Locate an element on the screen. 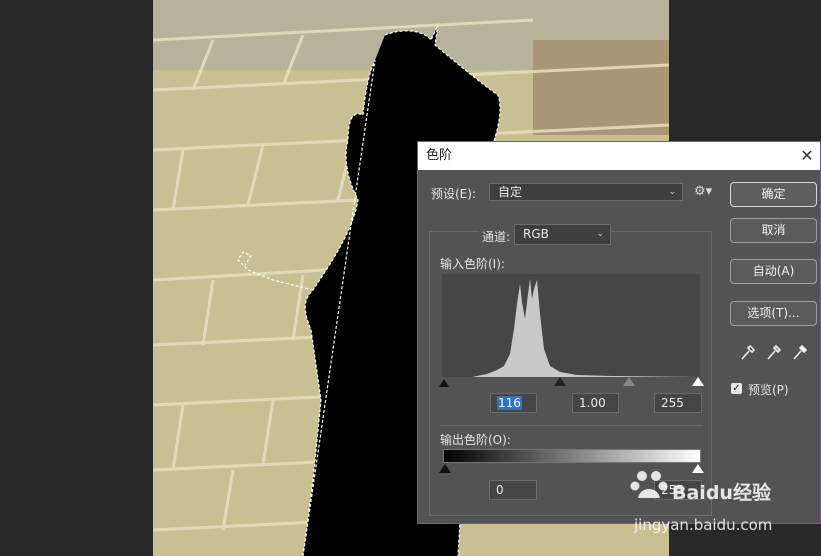 Image resolution: width=821 pixels, height=556 pixels. input-highlight-field: 255 is located at coordinates (678, 403).